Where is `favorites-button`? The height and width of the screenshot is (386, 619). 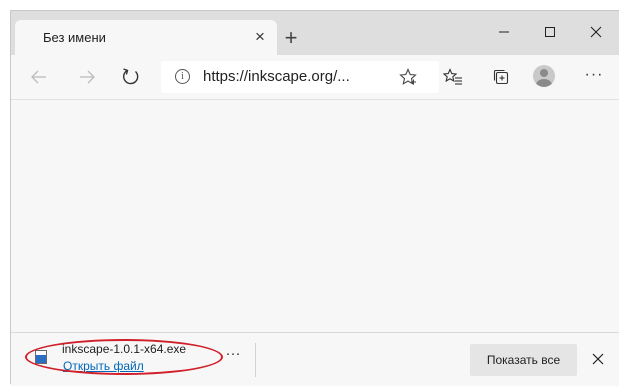 favorites-button is located at coordinates (453, 77).